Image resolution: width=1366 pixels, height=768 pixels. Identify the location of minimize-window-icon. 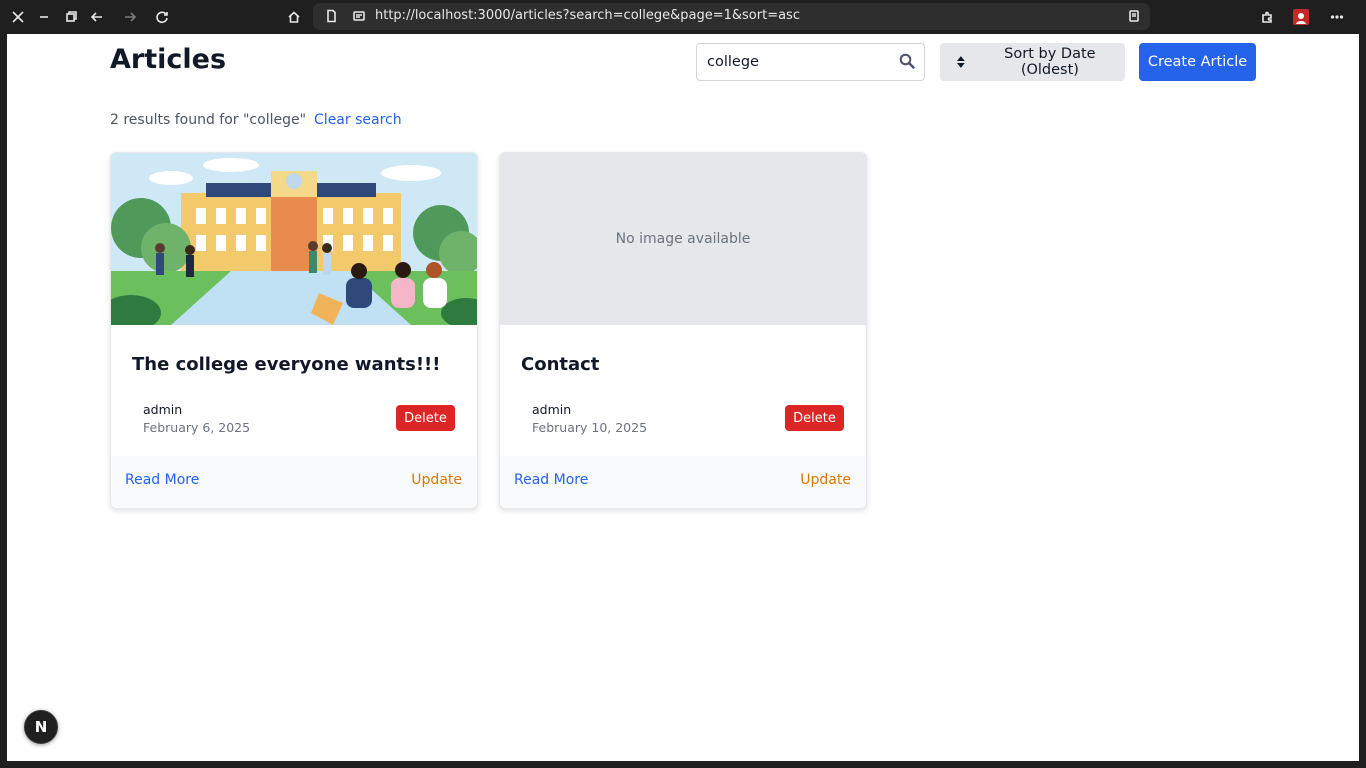
(44, 17).